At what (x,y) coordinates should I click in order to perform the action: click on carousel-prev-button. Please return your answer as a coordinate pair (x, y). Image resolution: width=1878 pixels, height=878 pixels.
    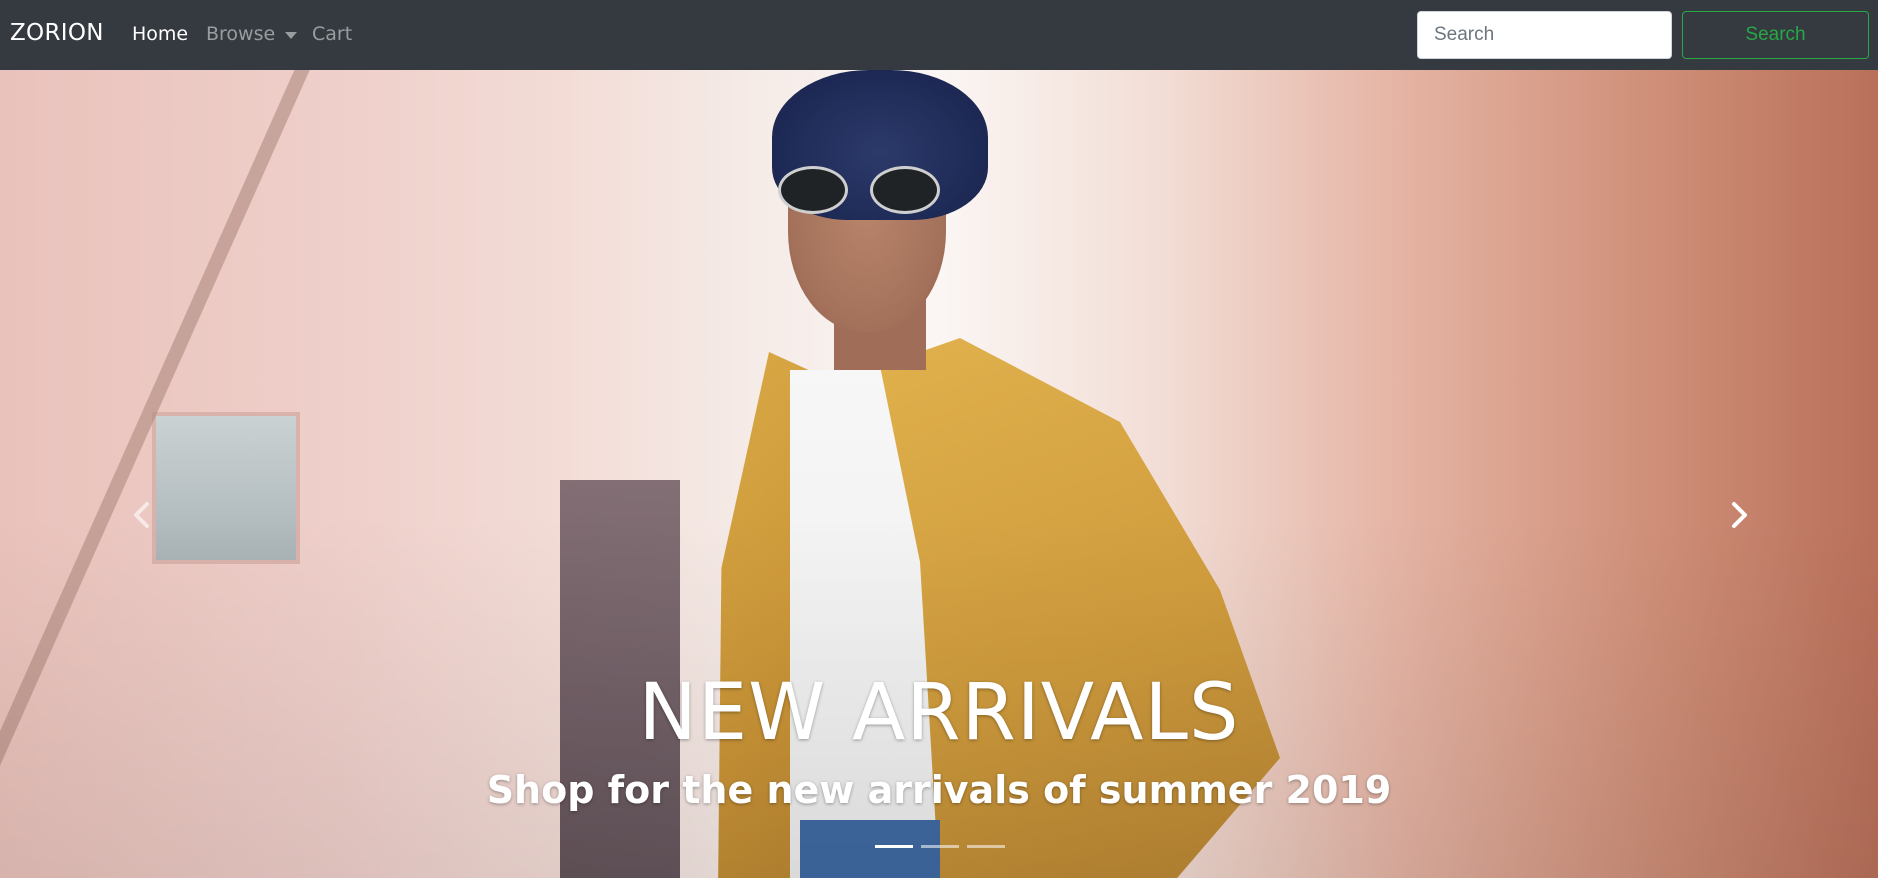
    Looking at the image, I should click on (142, 515).